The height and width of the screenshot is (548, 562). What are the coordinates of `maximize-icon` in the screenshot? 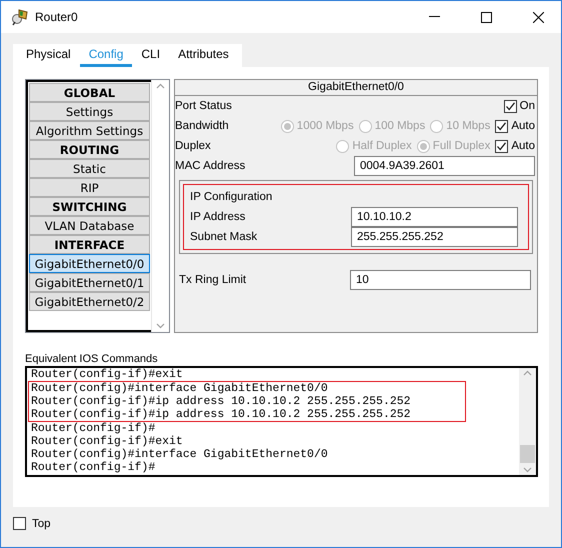 It's located at (486, 17).